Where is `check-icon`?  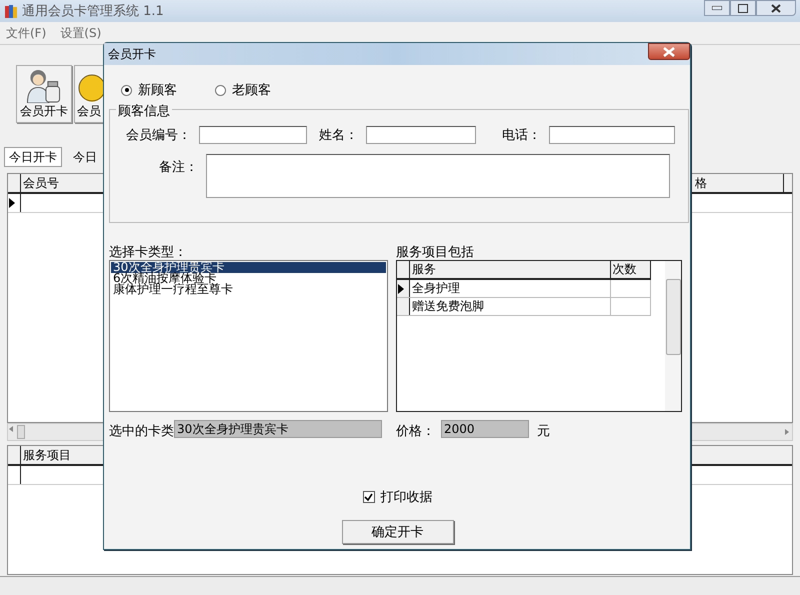 check-icon is located at coordinates (368, 497).